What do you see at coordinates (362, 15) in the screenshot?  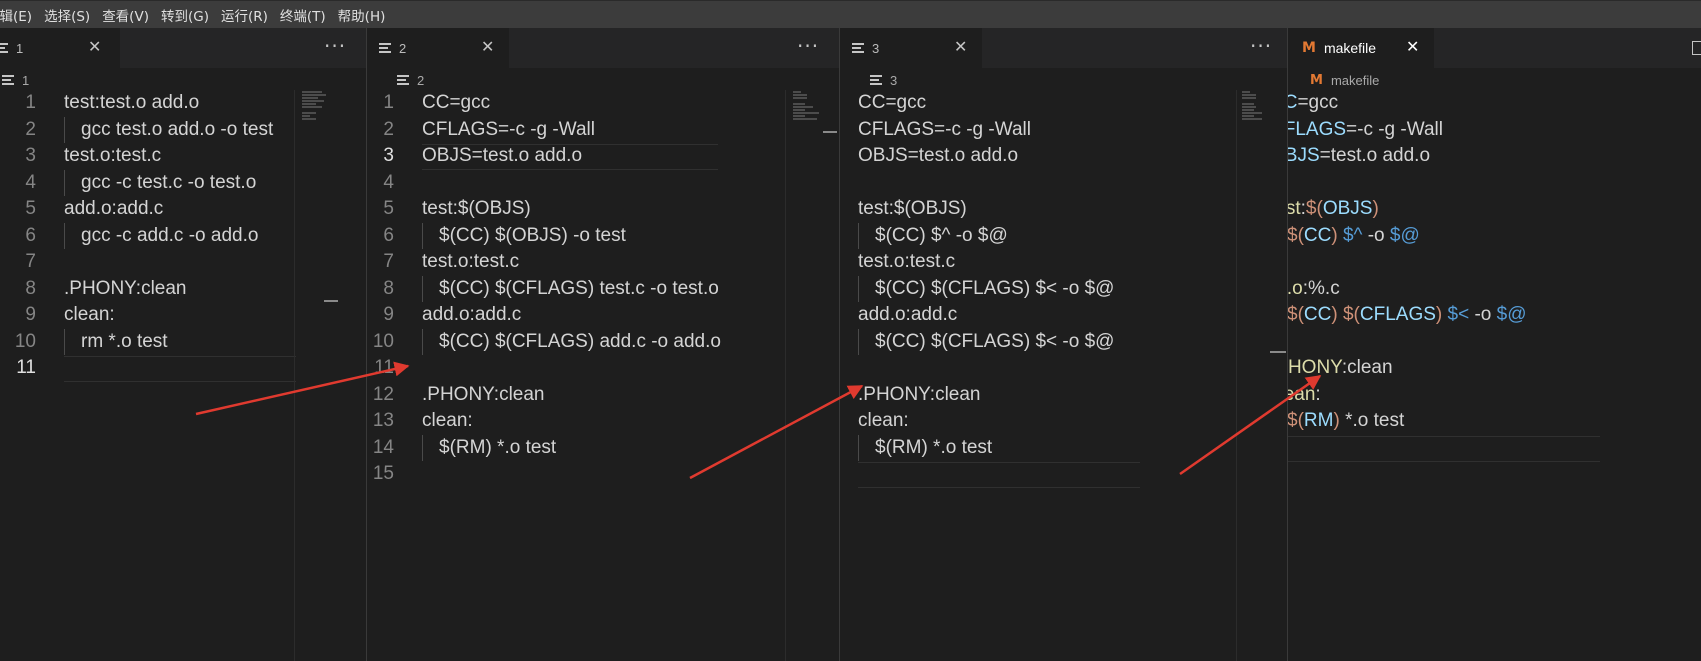 I see `menu-help: 帮助(H)` at bounding box center [362, 15].